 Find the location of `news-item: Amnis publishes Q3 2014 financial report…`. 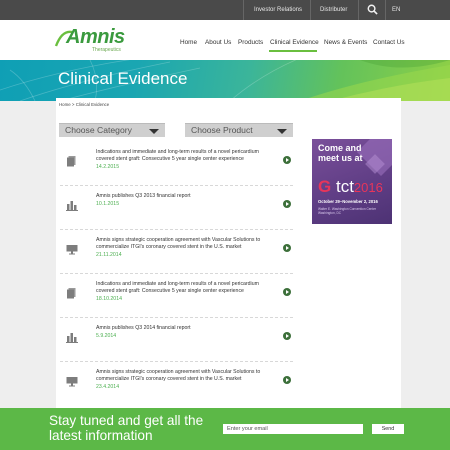

news-item: Amnis publishes Q3 2014 financial report… is located at coordinates (176, 340).